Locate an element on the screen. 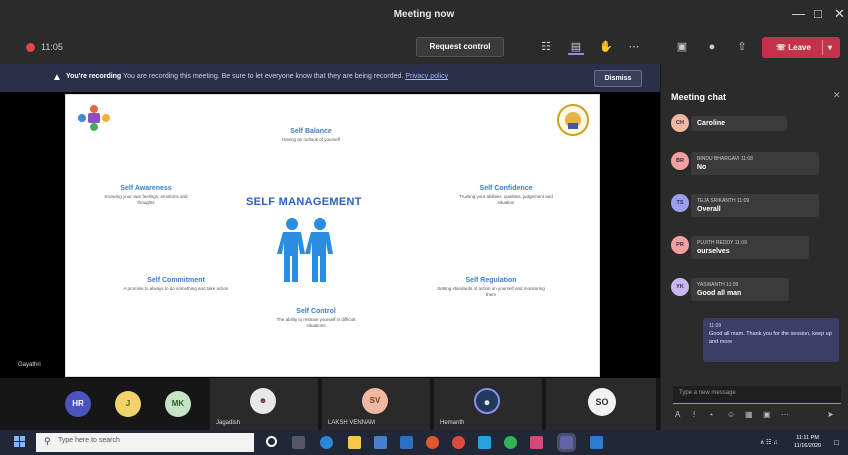 The image size is (848, 455). avatar: SO is located at coordinates (602, 402).